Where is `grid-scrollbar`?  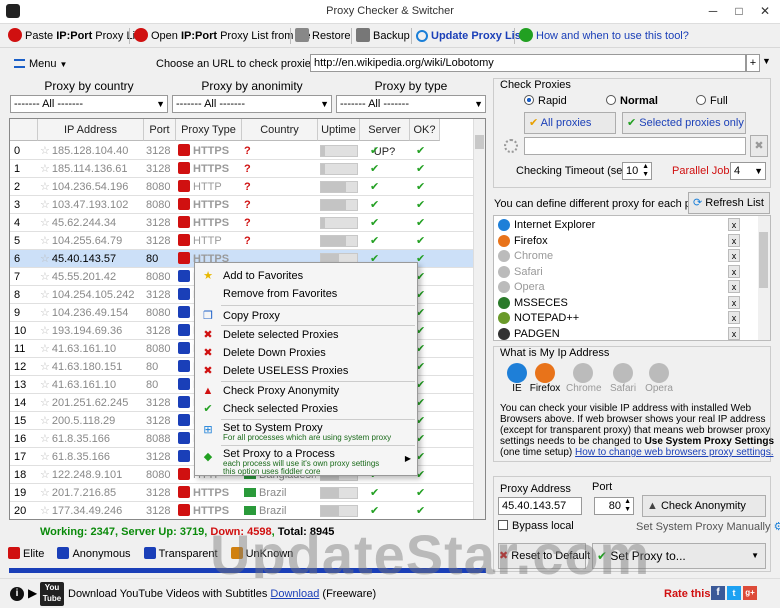 grid-scrollbar is located at coordinates (479, 319).